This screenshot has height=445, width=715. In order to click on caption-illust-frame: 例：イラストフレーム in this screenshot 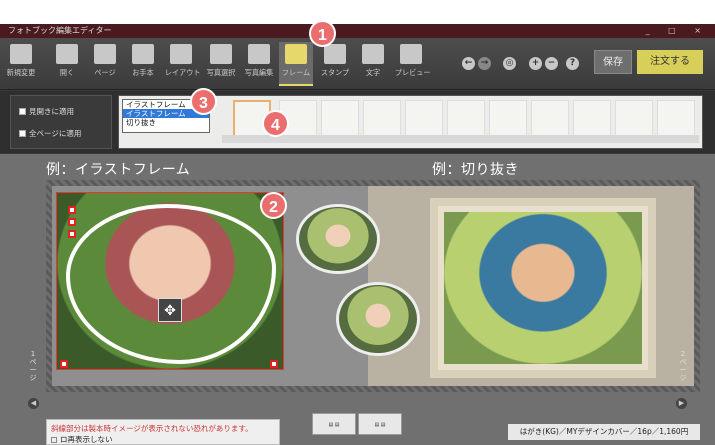, I will do `click(118, 170)`.